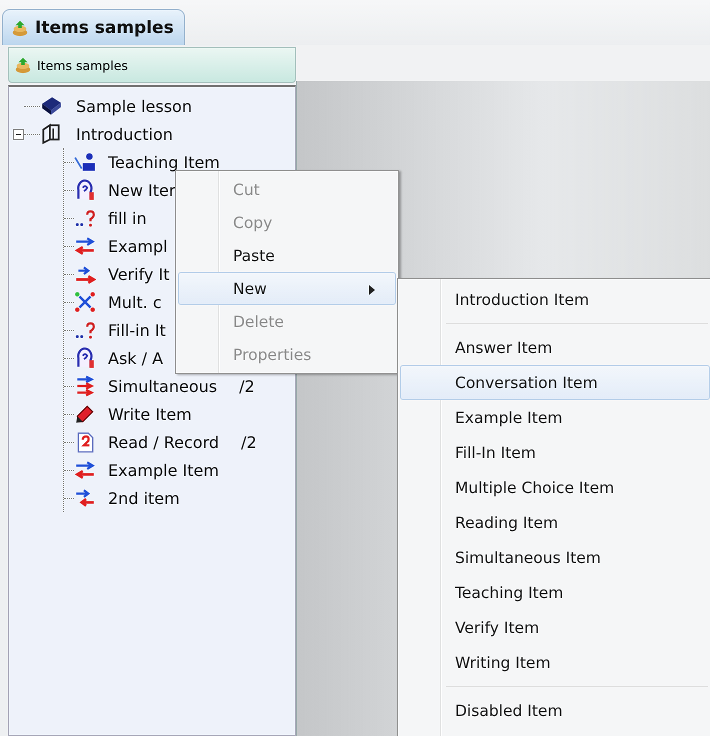 This screenshot has width=710, height=736. What do you see at coordinates (164, 442) in the screenshot?
I see `tree-item: Read / Record` at bounding box center [164, 442].